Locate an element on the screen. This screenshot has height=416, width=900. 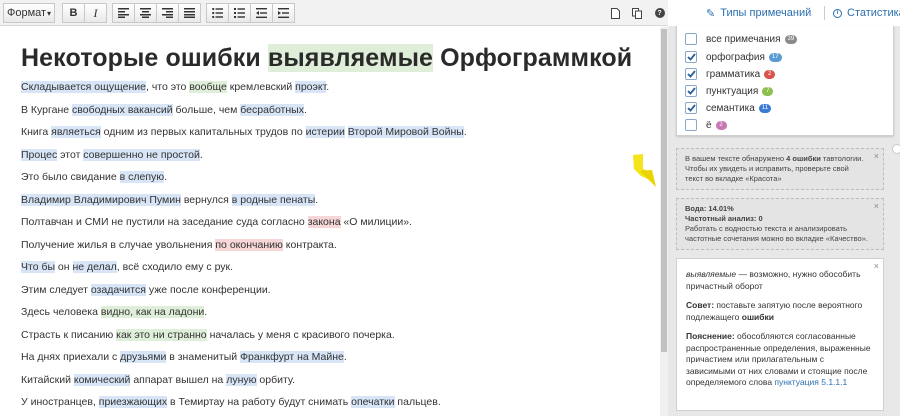
tab-note-types: ✎ Типы примечаний is located at coordinates (758, 13).